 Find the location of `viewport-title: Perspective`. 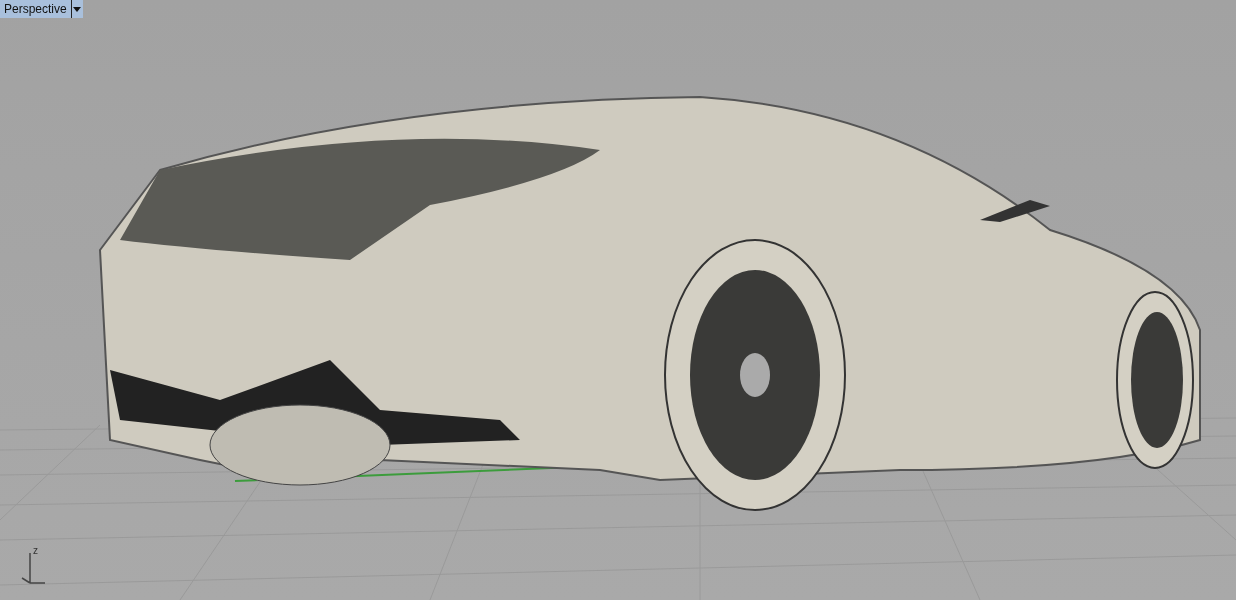

viewport-title: Perspective is located at coordinates (35, 9).